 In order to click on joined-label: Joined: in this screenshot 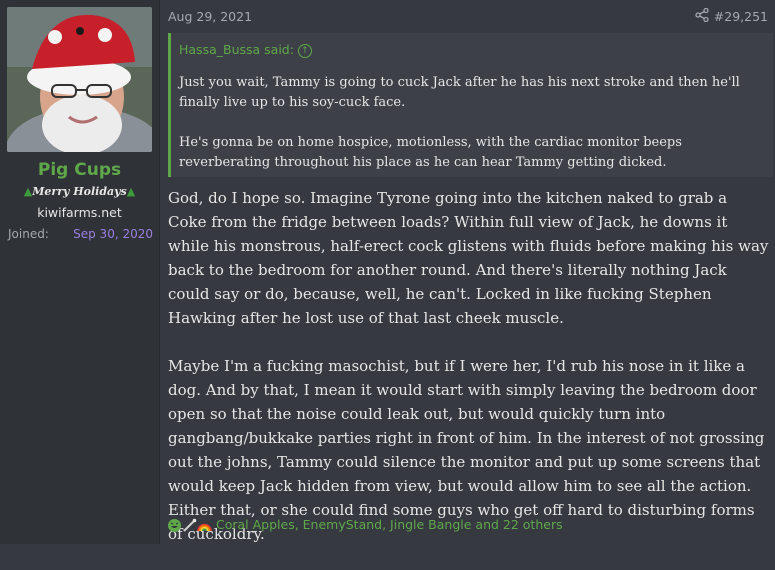, I will do `click(28, 234)`.